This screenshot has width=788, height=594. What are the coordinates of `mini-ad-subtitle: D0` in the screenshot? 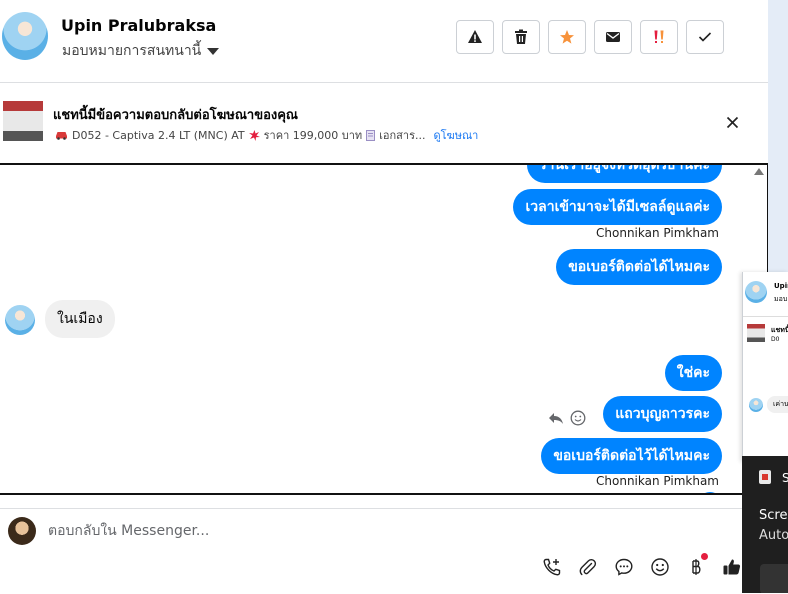 It's located at (775, 339).